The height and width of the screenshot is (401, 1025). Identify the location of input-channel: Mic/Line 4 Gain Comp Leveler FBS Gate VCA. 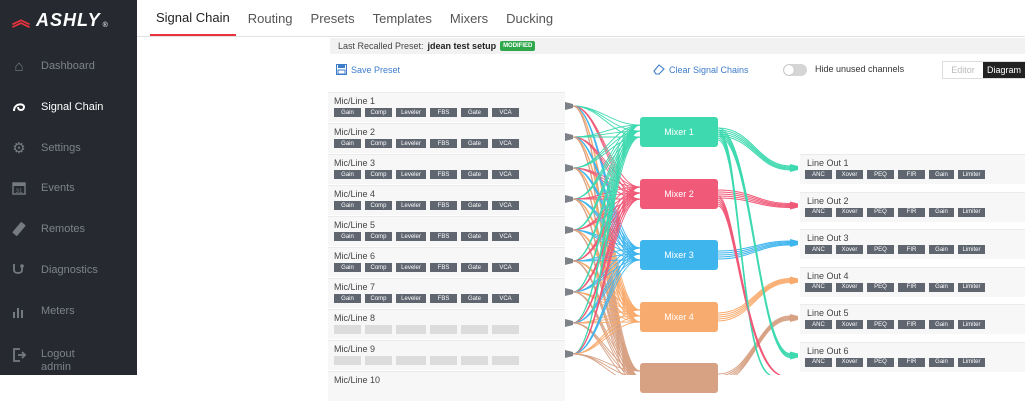
(446, 200).